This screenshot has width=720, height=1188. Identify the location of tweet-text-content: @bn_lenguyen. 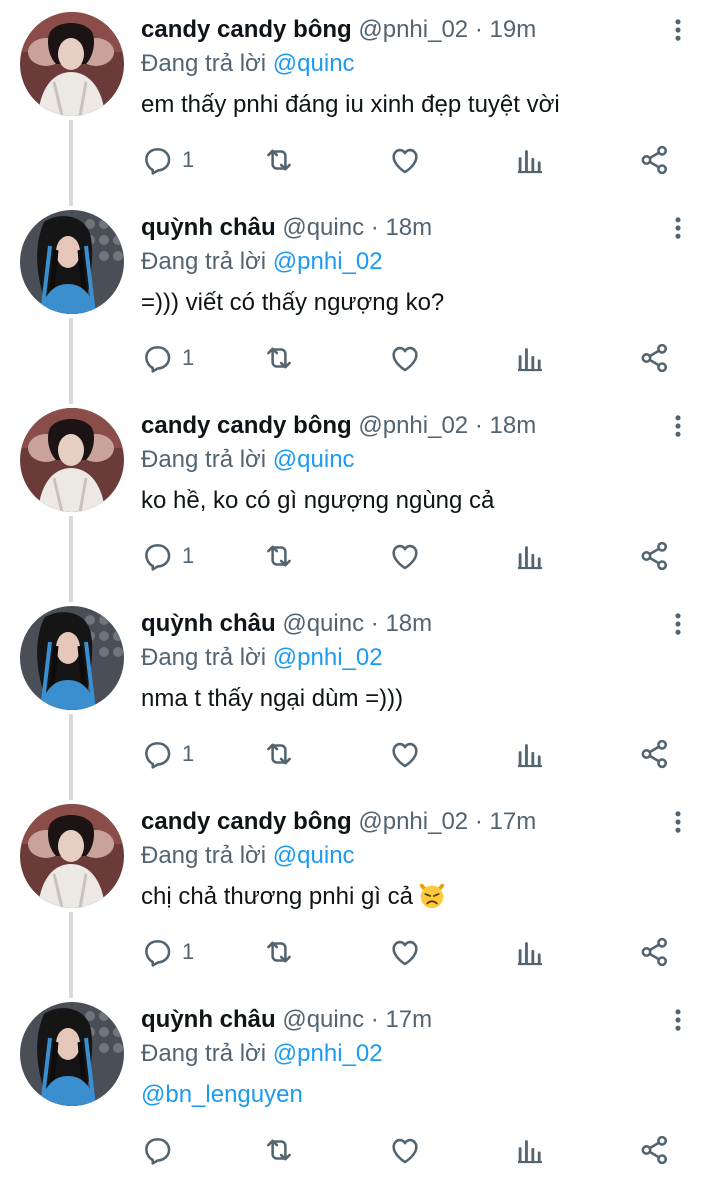
(222, 1094).